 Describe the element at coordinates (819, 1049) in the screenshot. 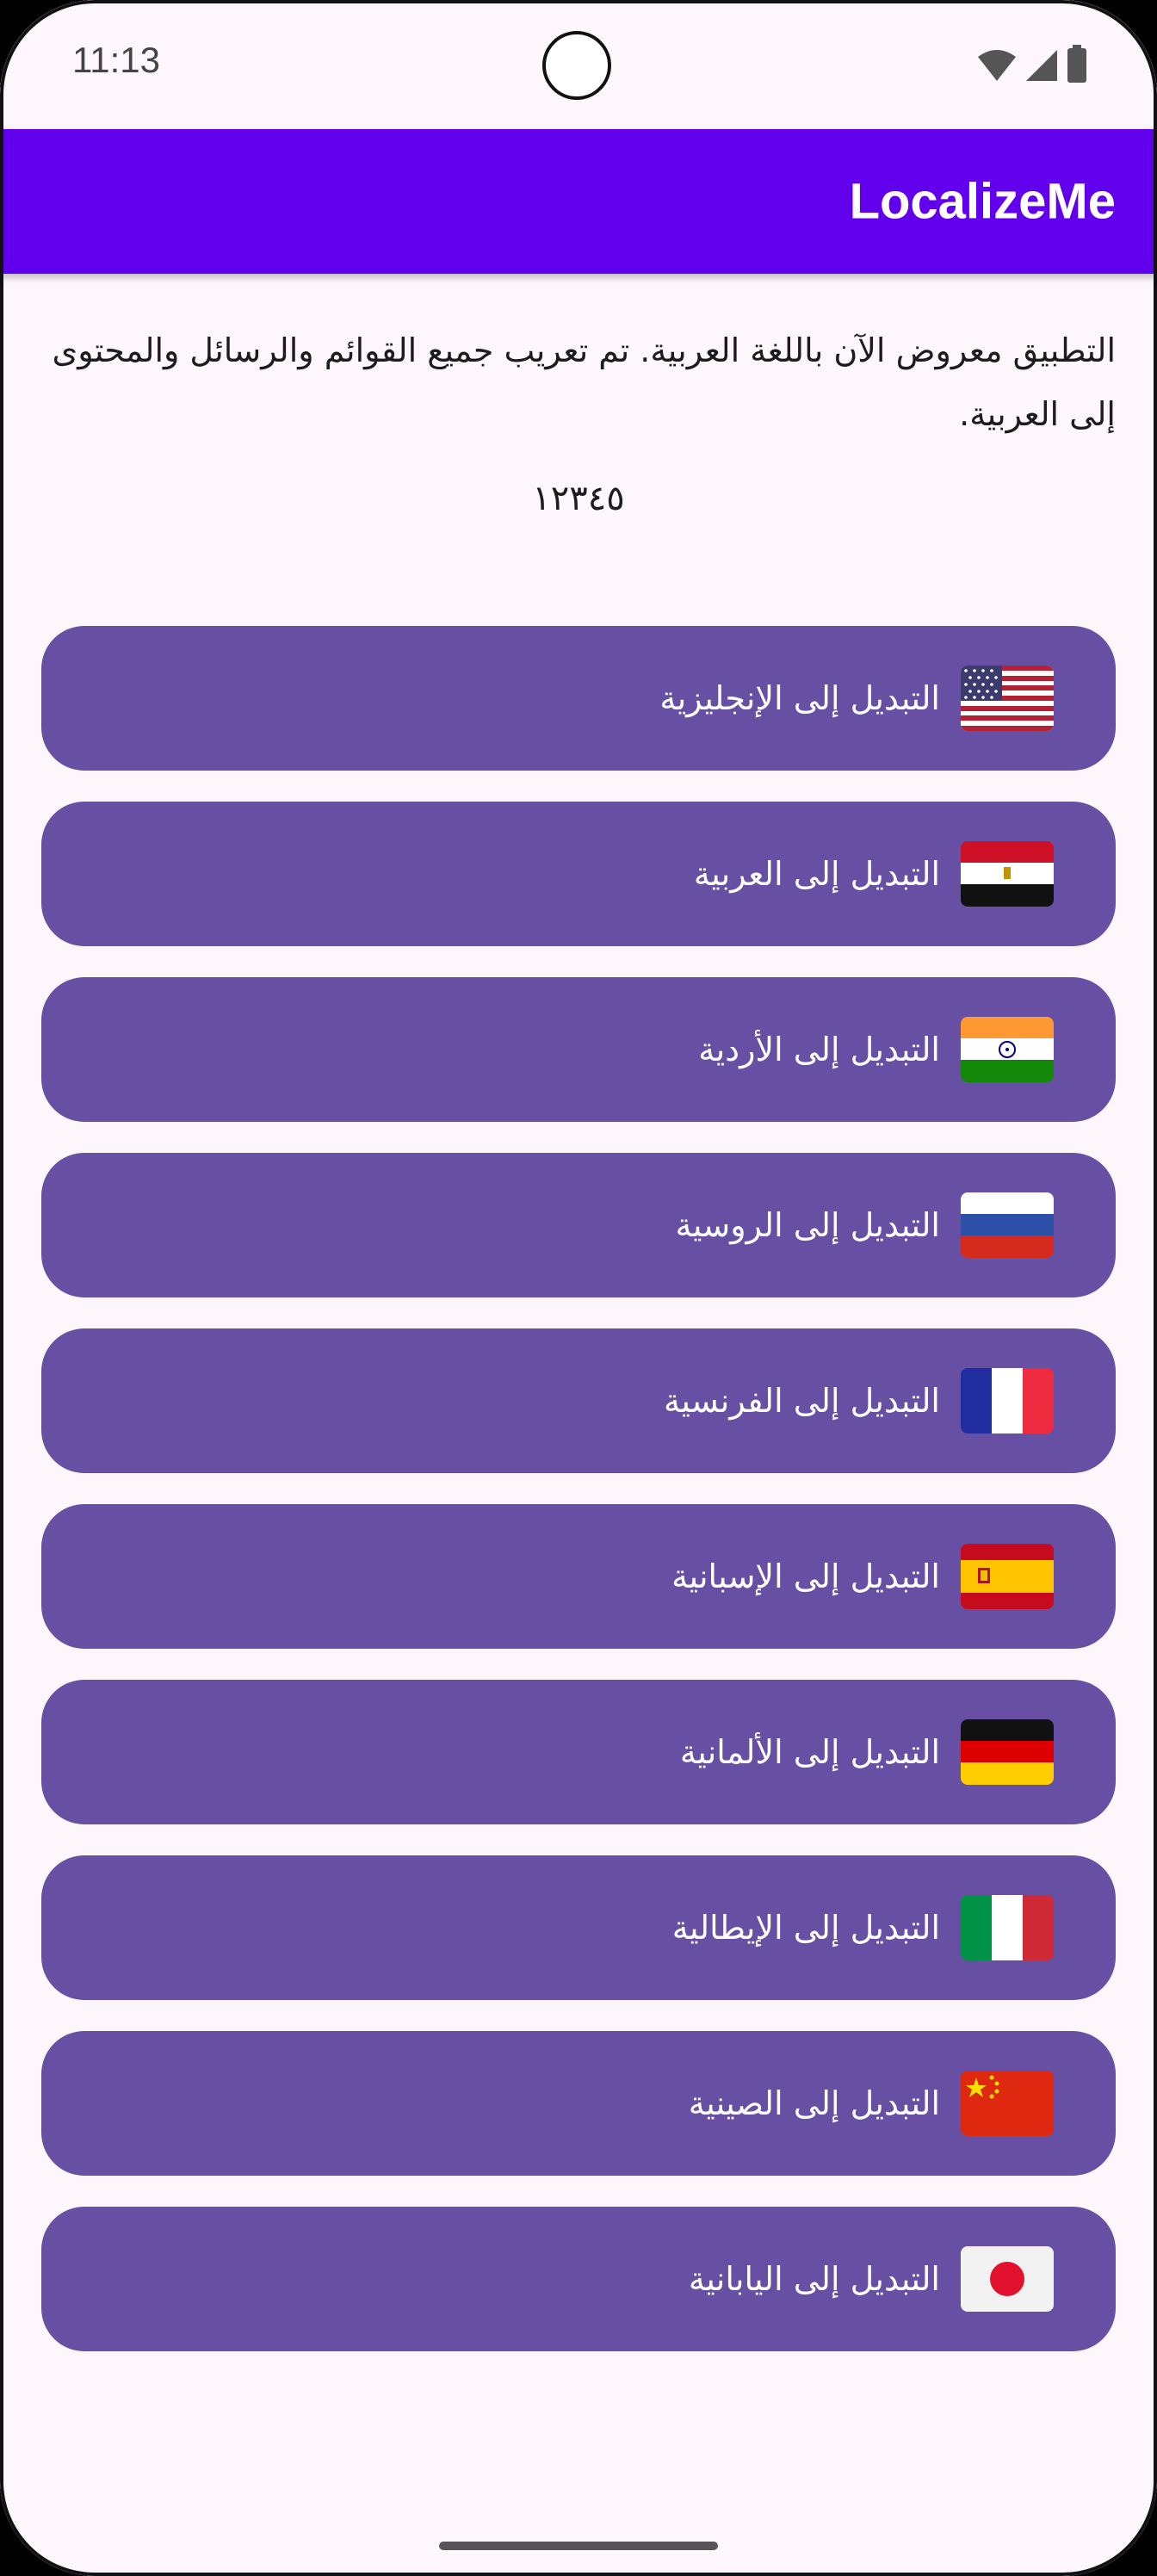

I see `switch-to-urdu-label: التبديل إلى الأردية` at that location.